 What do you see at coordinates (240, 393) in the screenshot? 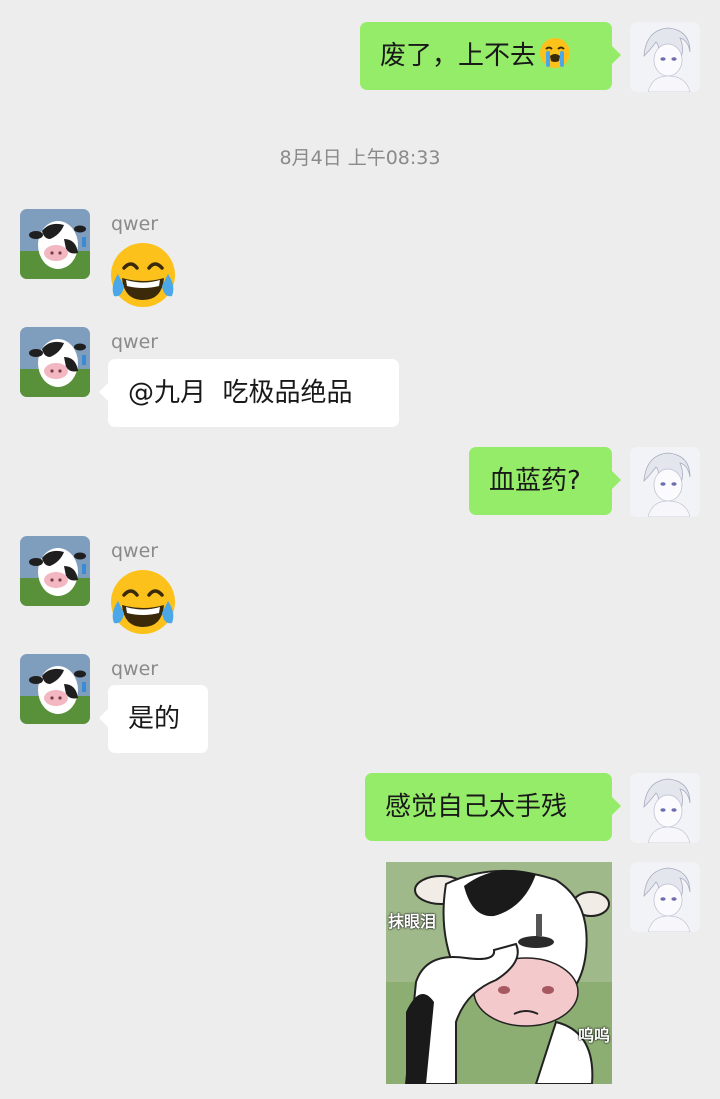
I see `message-text: @九月 吃极品绝品` at bounding box center [240, 393].